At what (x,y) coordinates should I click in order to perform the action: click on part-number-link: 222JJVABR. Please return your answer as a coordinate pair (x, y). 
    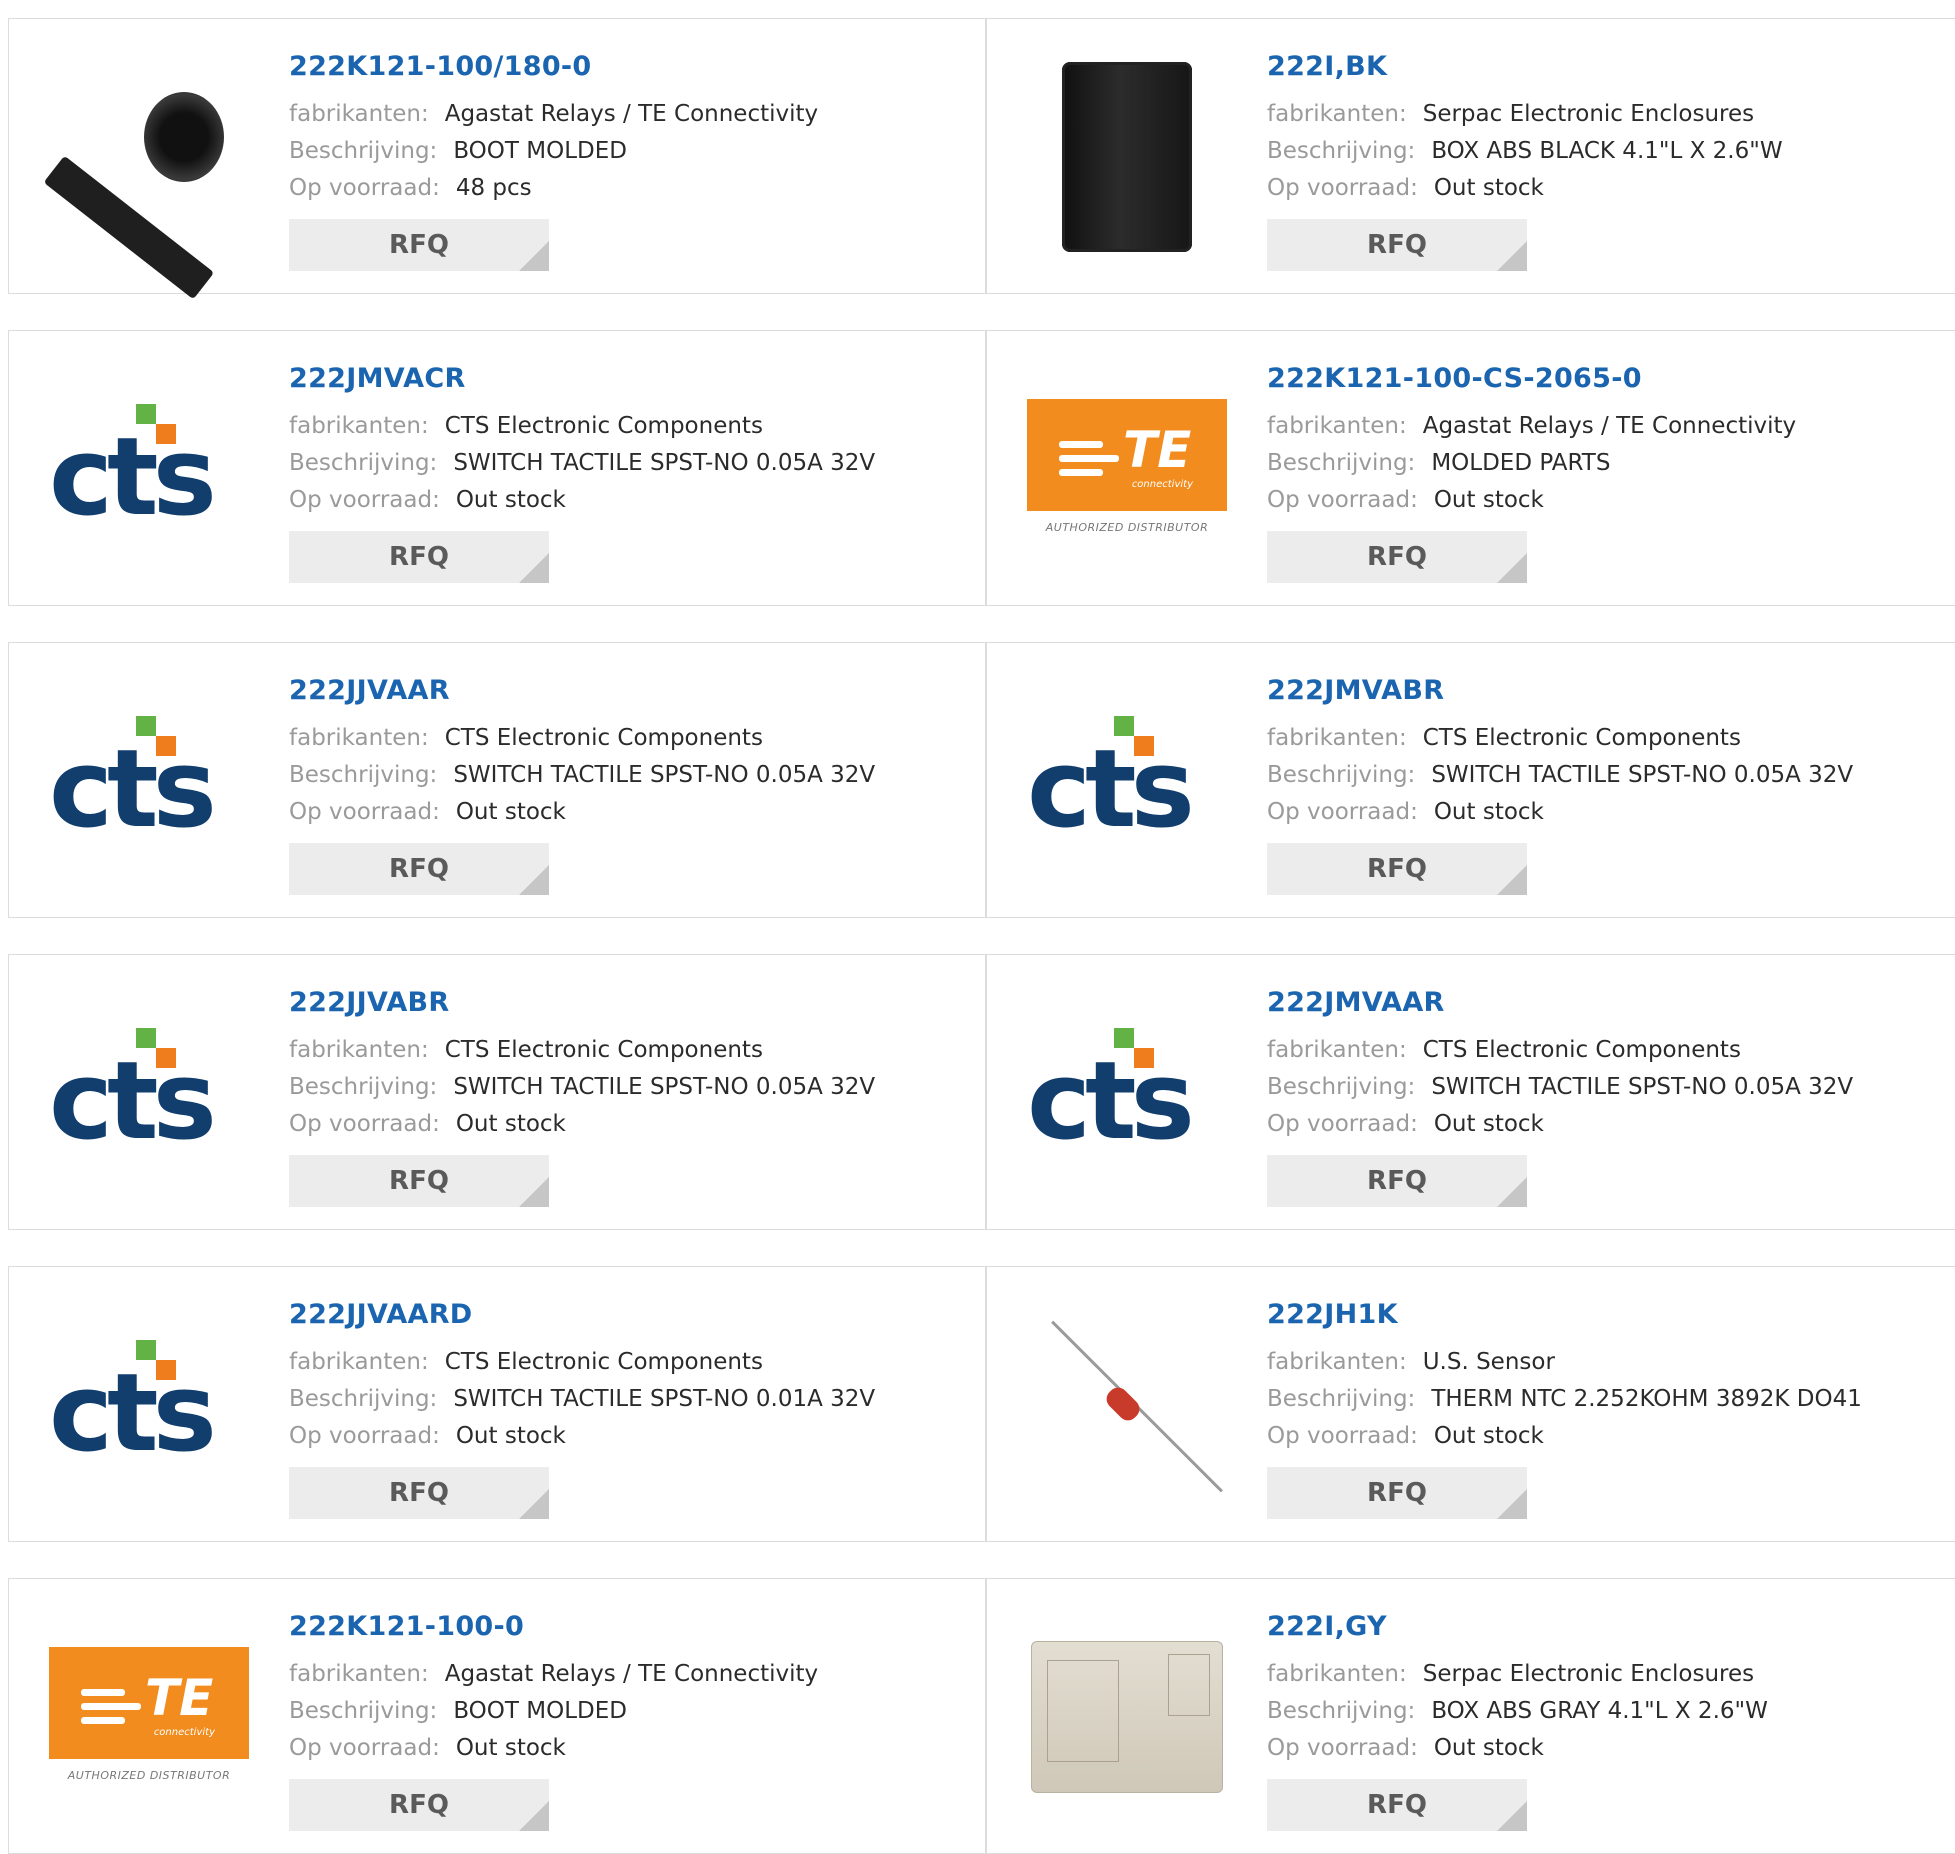
    Looking at the image, I should click on (632, 1002).